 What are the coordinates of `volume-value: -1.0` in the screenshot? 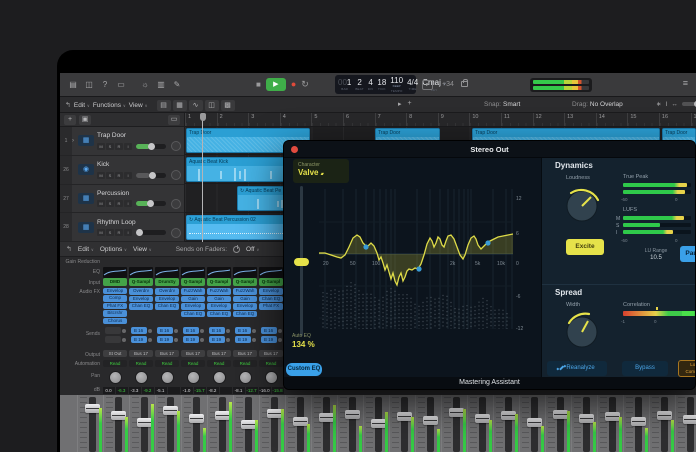 It's located at (186, 390).